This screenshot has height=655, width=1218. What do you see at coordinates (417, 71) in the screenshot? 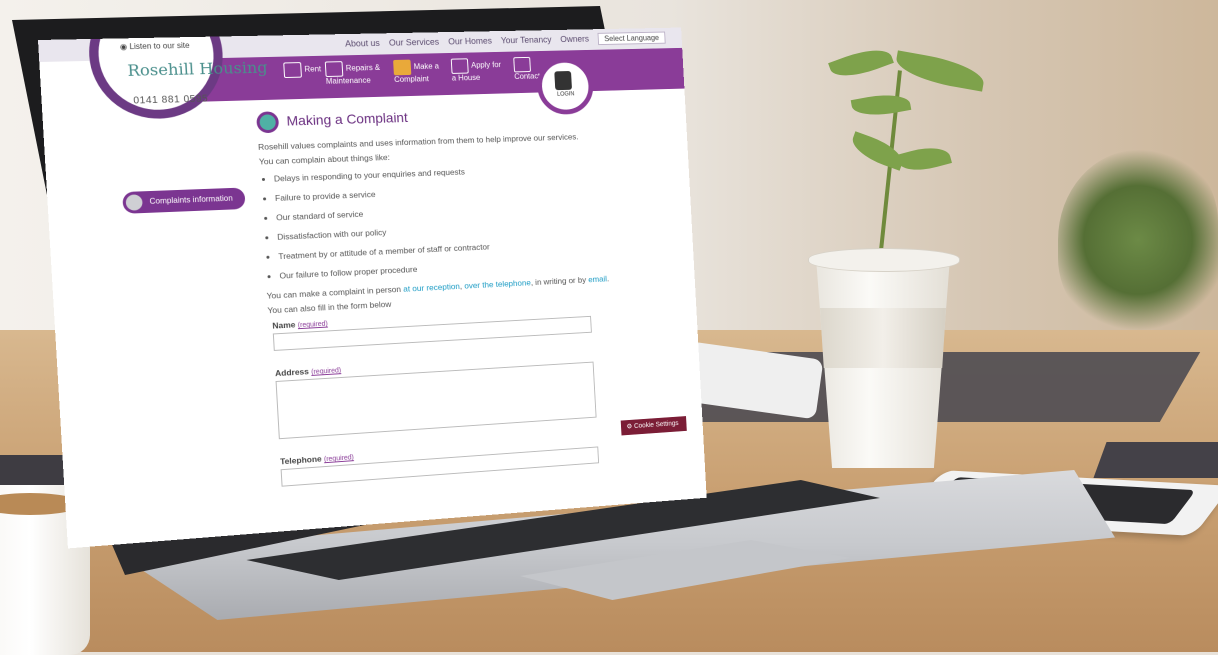
I see `nav-complaint: Make a Complaint` at bounding box center [417, 71].